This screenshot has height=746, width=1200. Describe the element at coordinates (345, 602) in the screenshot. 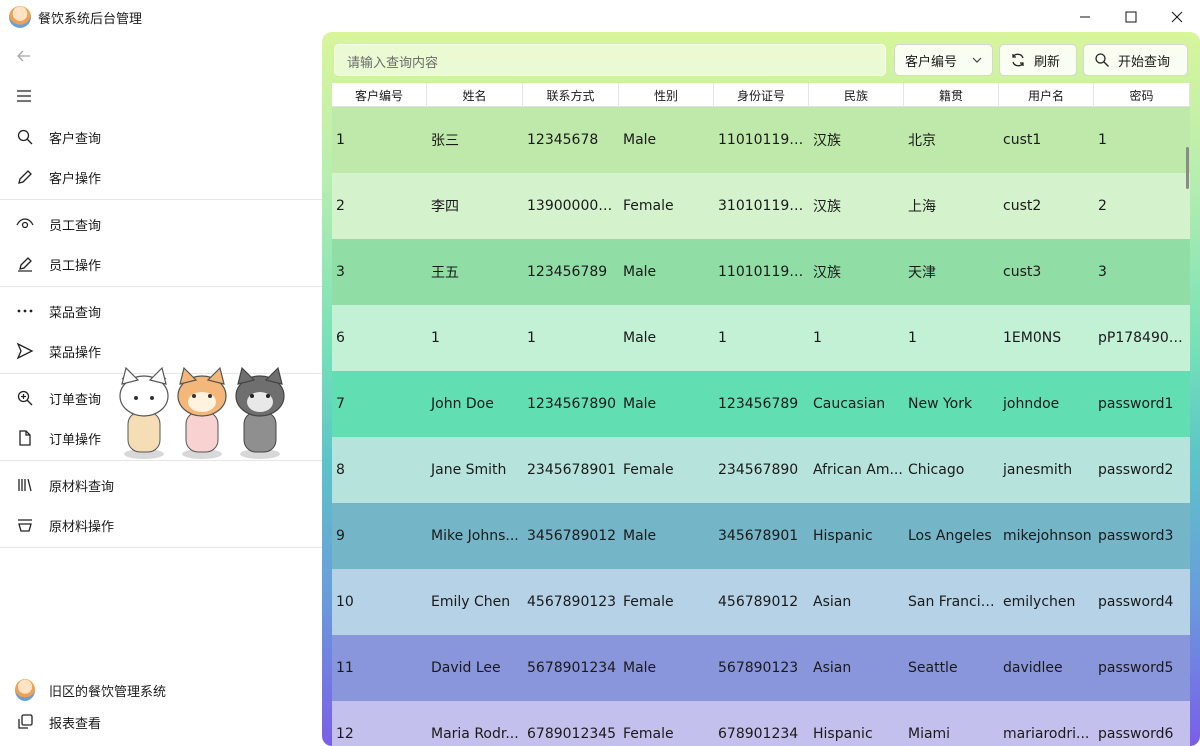

I see `table-cell: 10` at that location.